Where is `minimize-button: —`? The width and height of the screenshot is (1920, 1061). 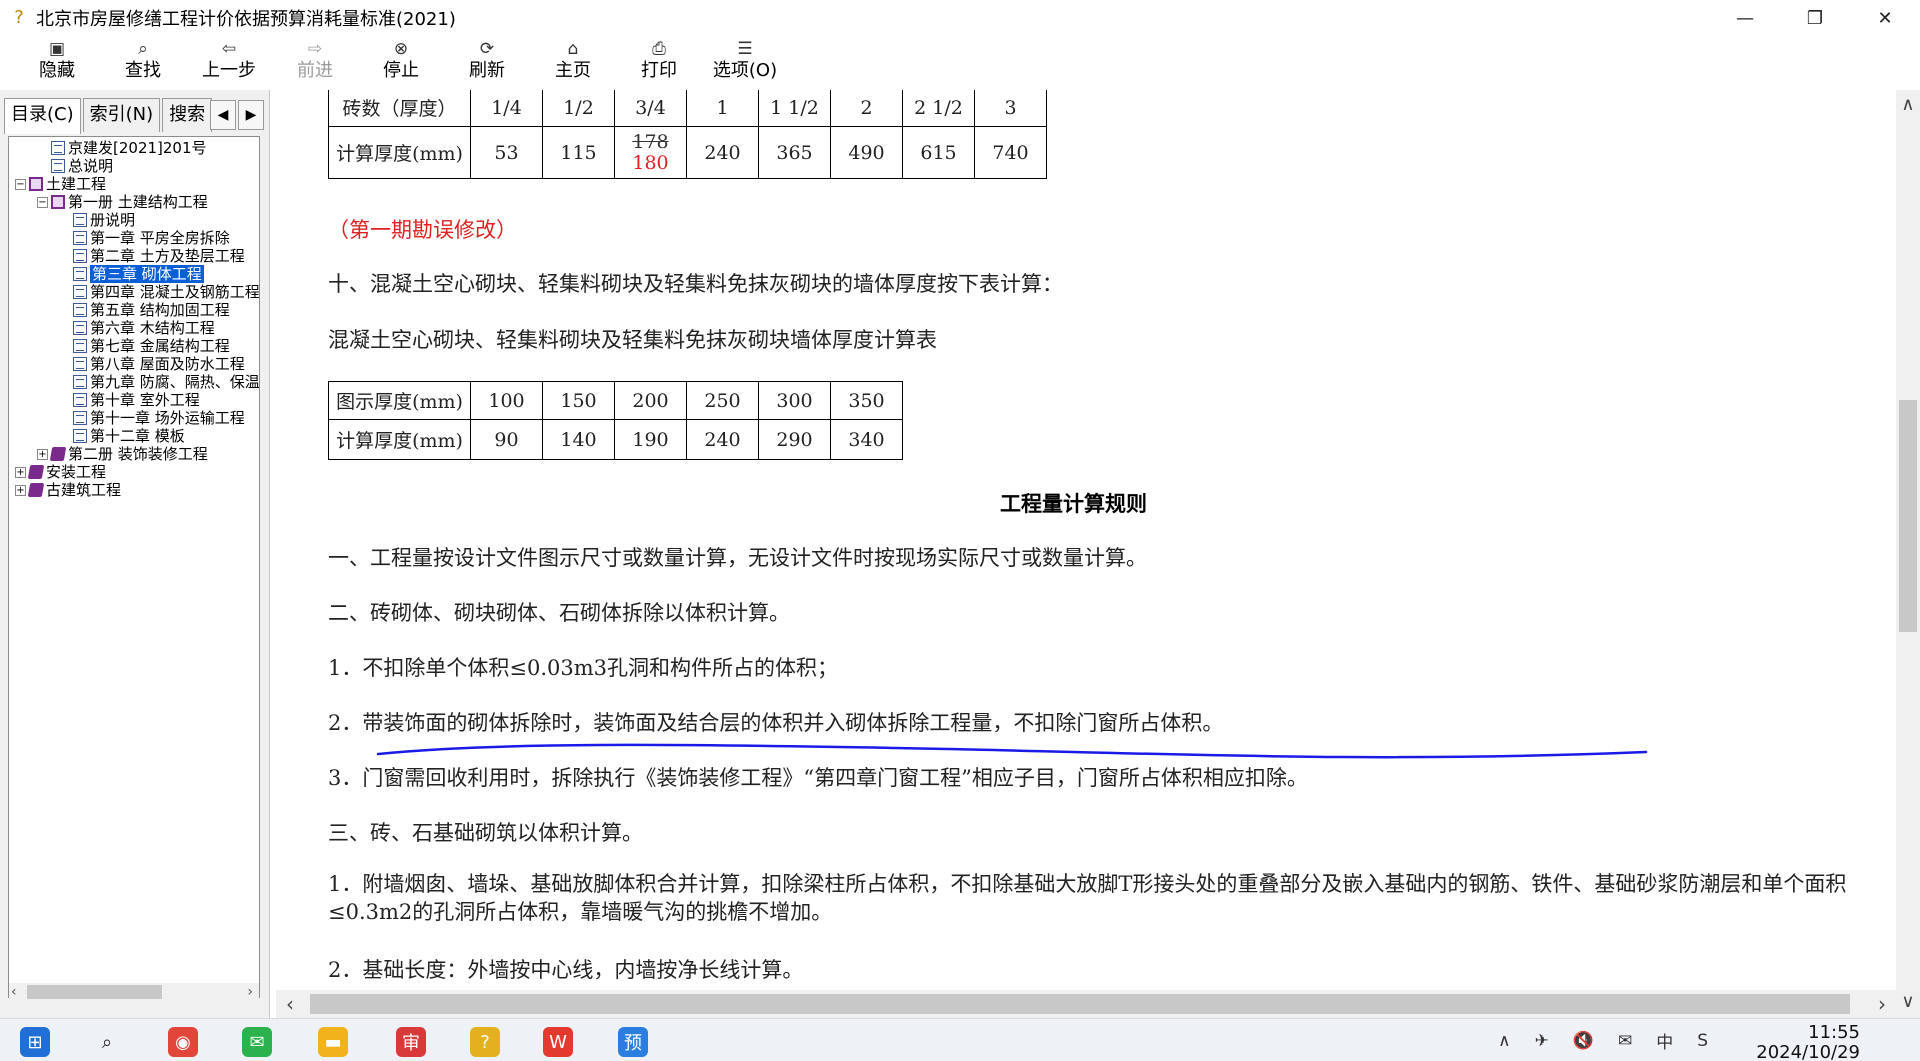
minimize-button: — is located at coordinates (1745, 18).